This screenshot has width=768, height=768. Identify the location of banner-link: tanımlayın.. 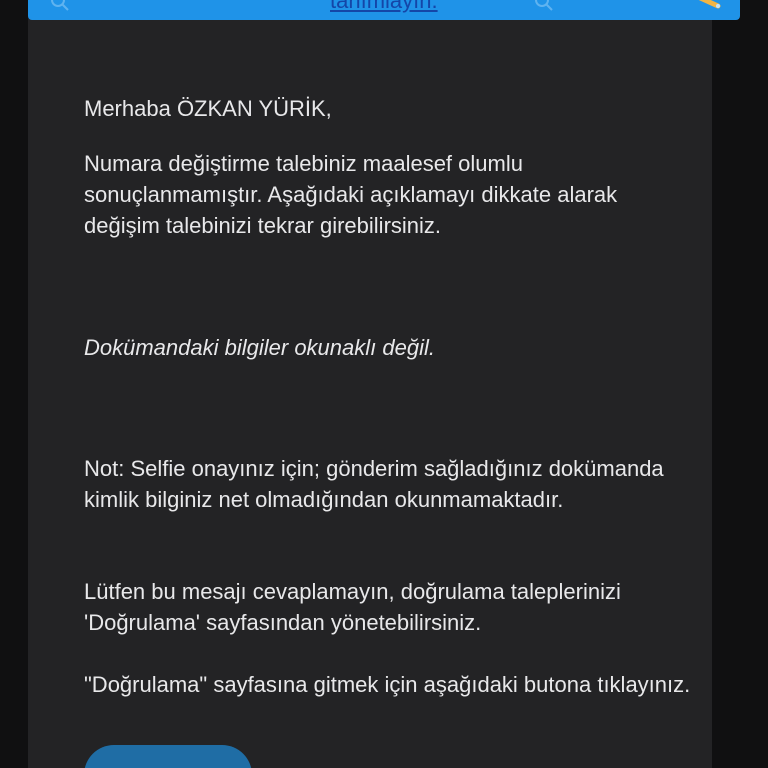
(384, 7).